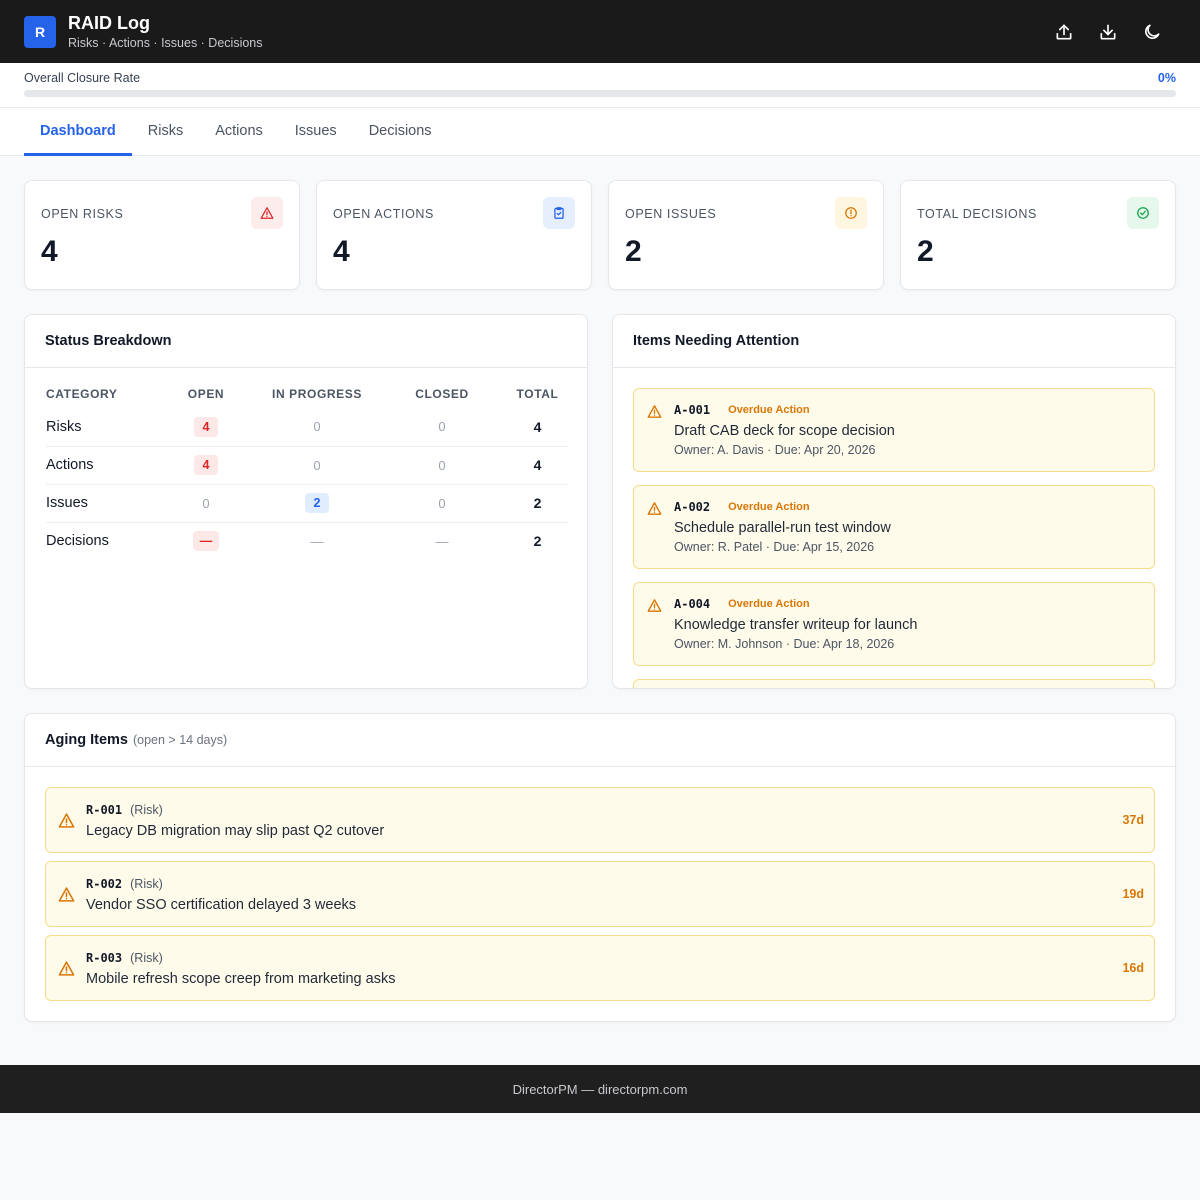 Image resolution: width=1200 pixels, height=1200 pixels. I want to click on stat-label: TOTAL DECISIONS, so click(977, 214).